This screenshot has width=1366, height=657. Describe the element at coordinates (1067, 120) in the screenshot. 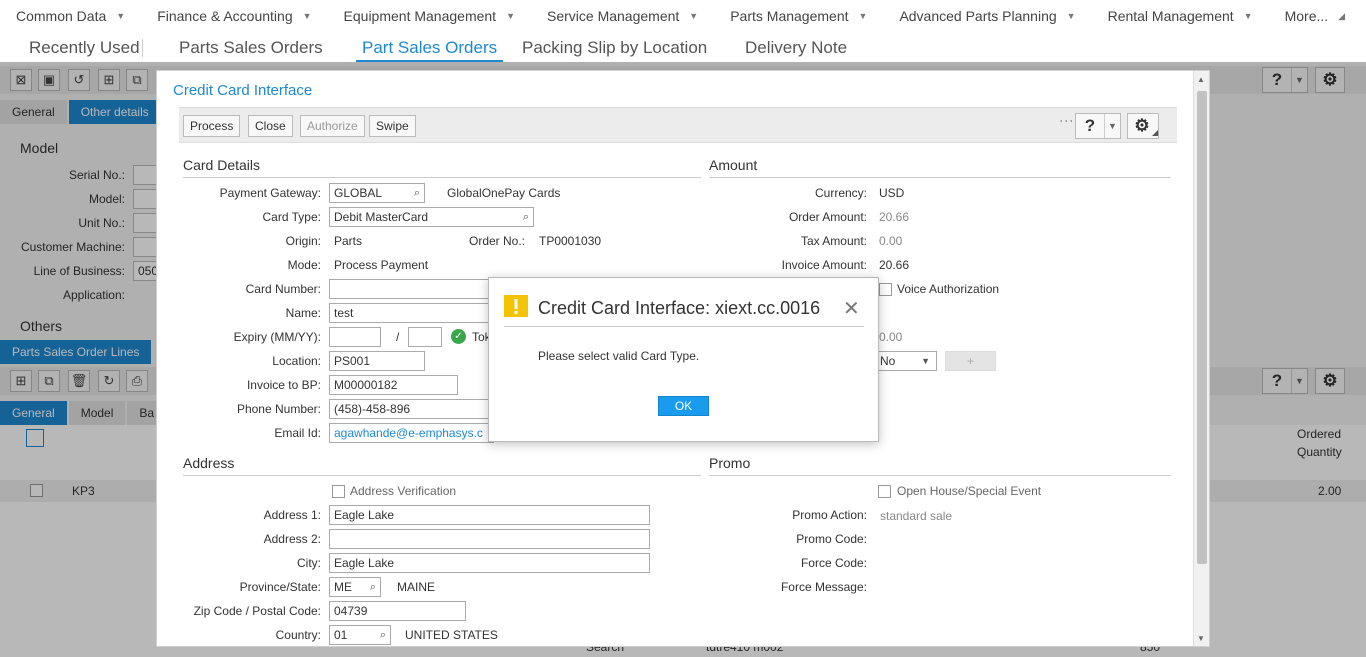

I see `drag-grip-icon: ⋮` at that location.